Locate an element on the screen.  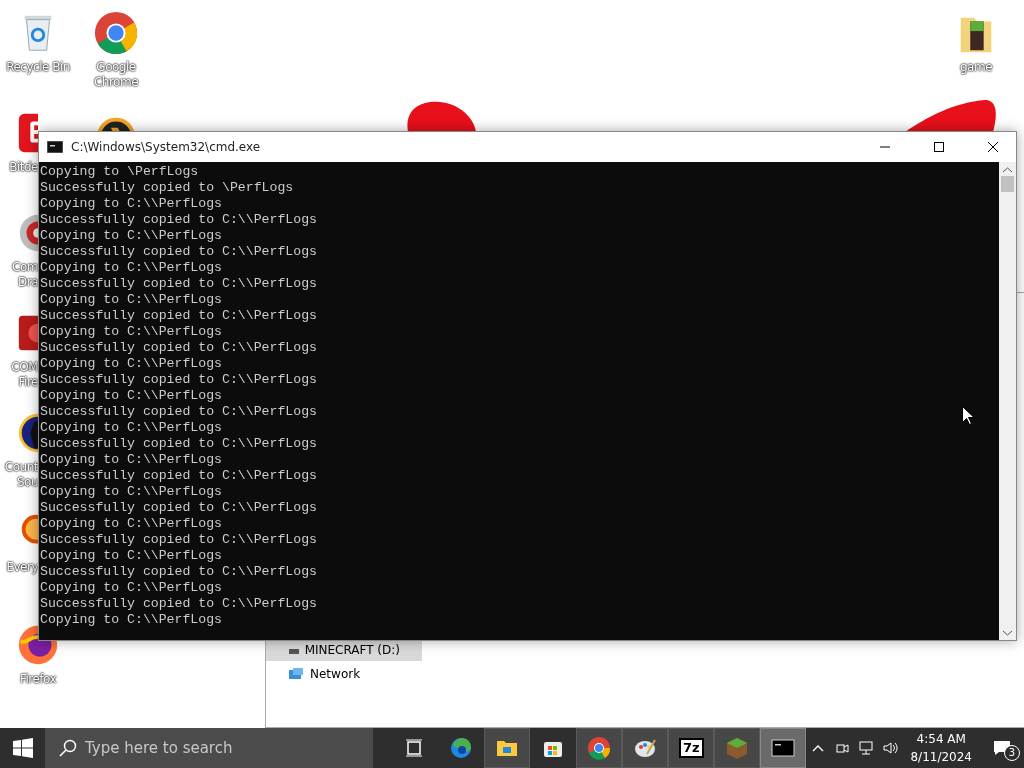
notifications-button: 3 is located at coordinates (1002, 748).